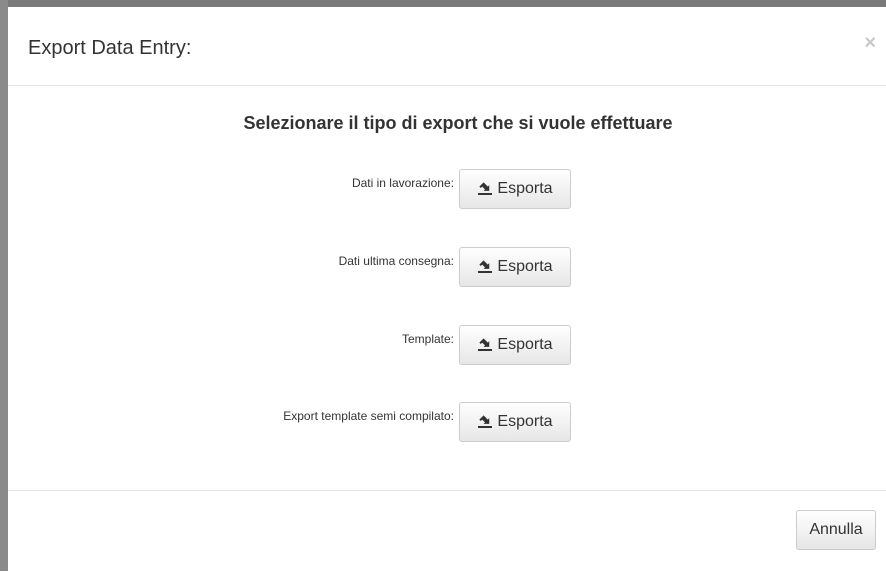 The height and width of the screenshot is (572, 886). Describe the element at coordinates (427, 339) in the screenshot. I see `row-label: Template:` at that location.